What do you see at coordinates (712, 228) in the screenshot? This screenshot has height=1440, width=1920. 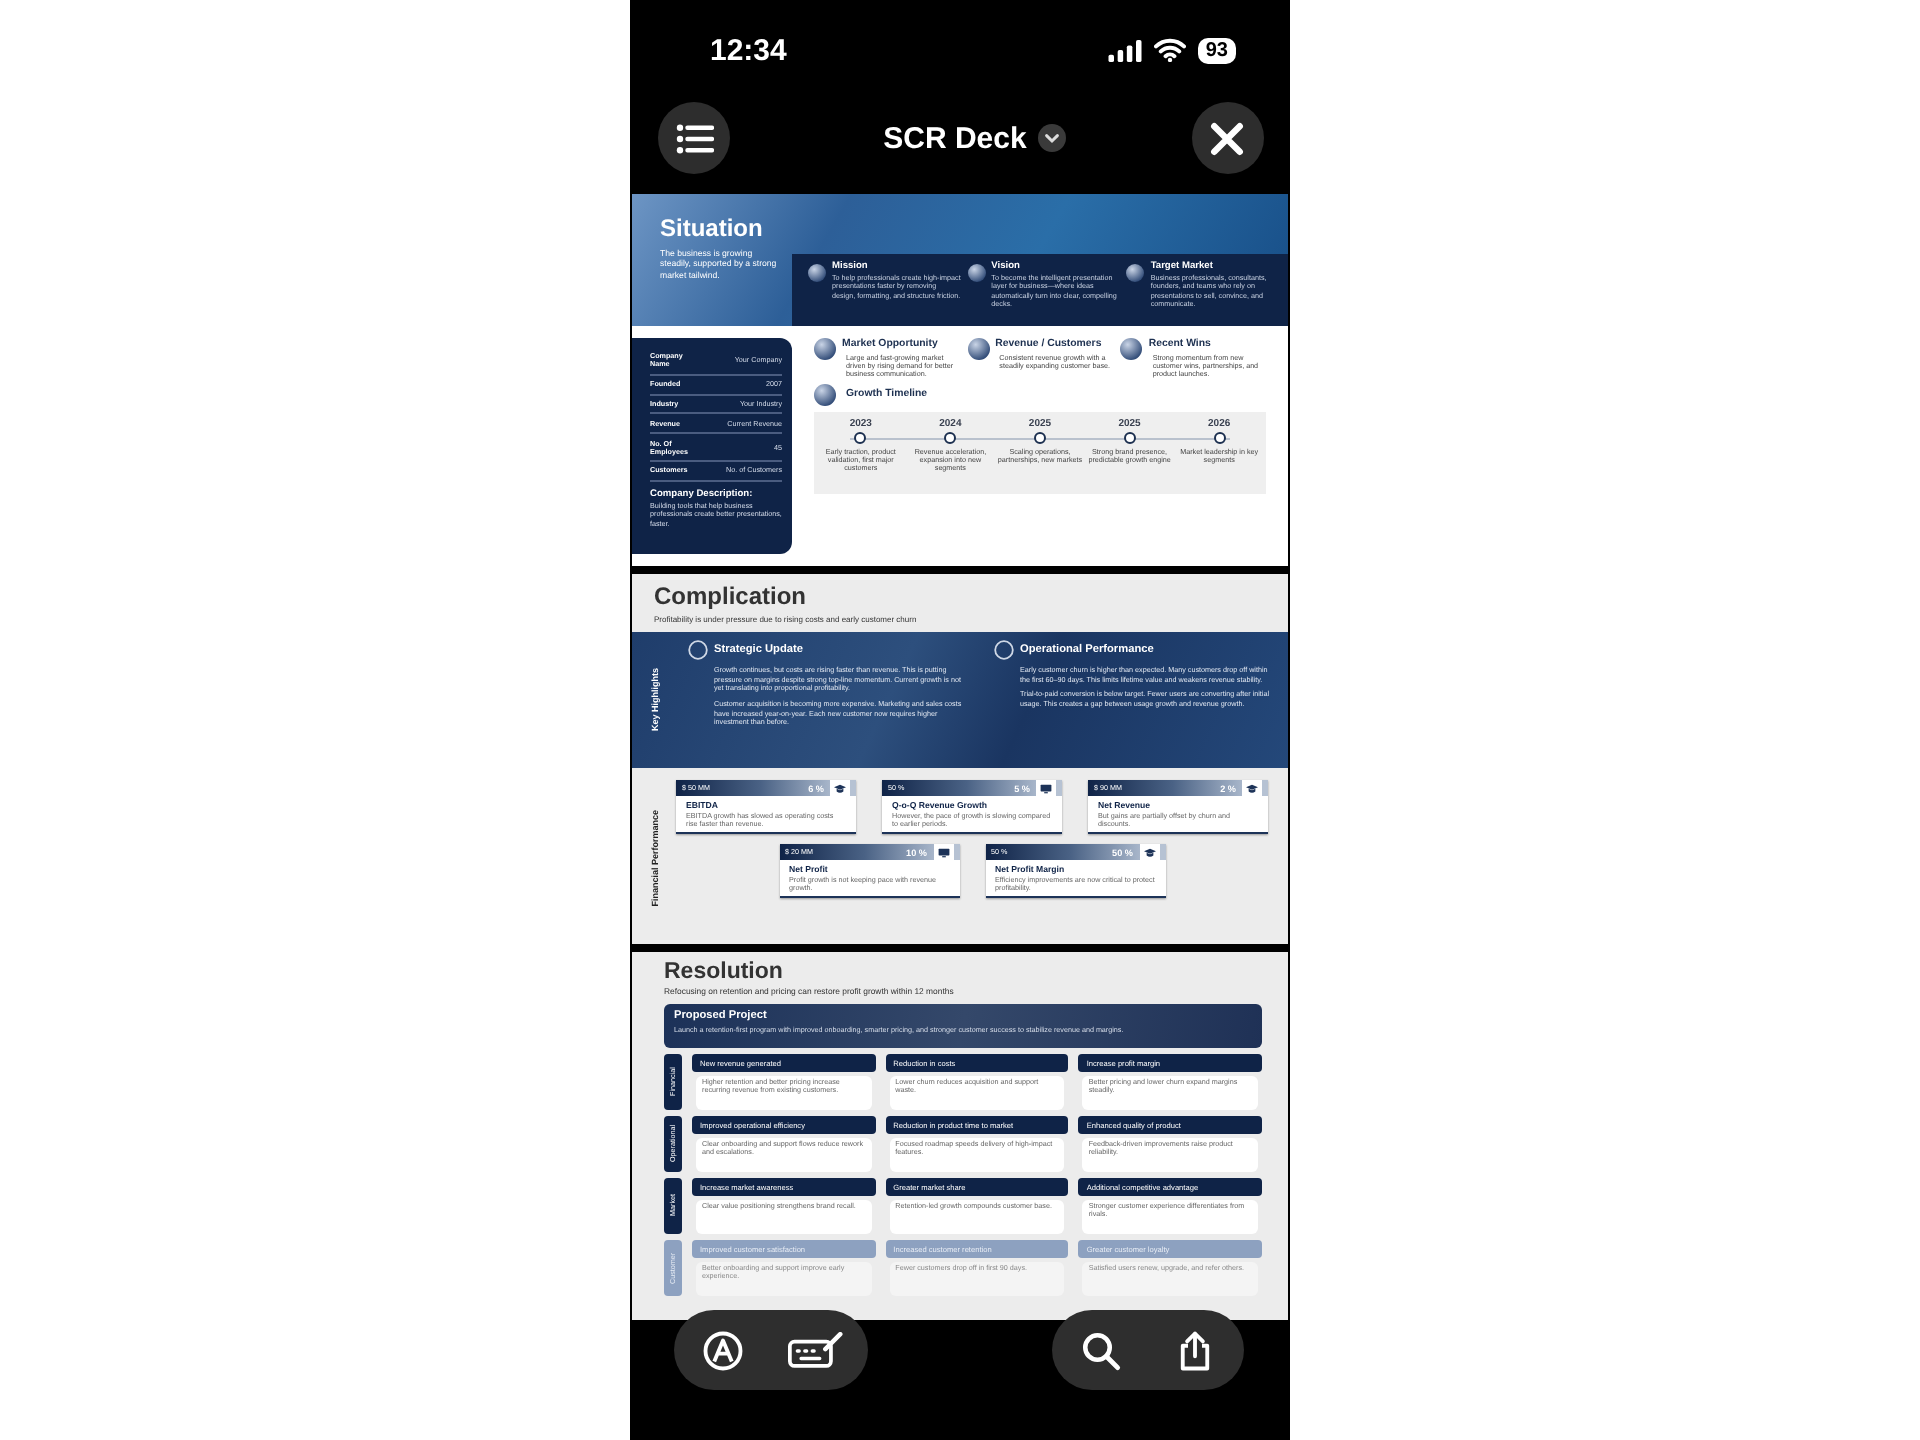 I see `slide-title: Situation` at bounding box center [712, 228].